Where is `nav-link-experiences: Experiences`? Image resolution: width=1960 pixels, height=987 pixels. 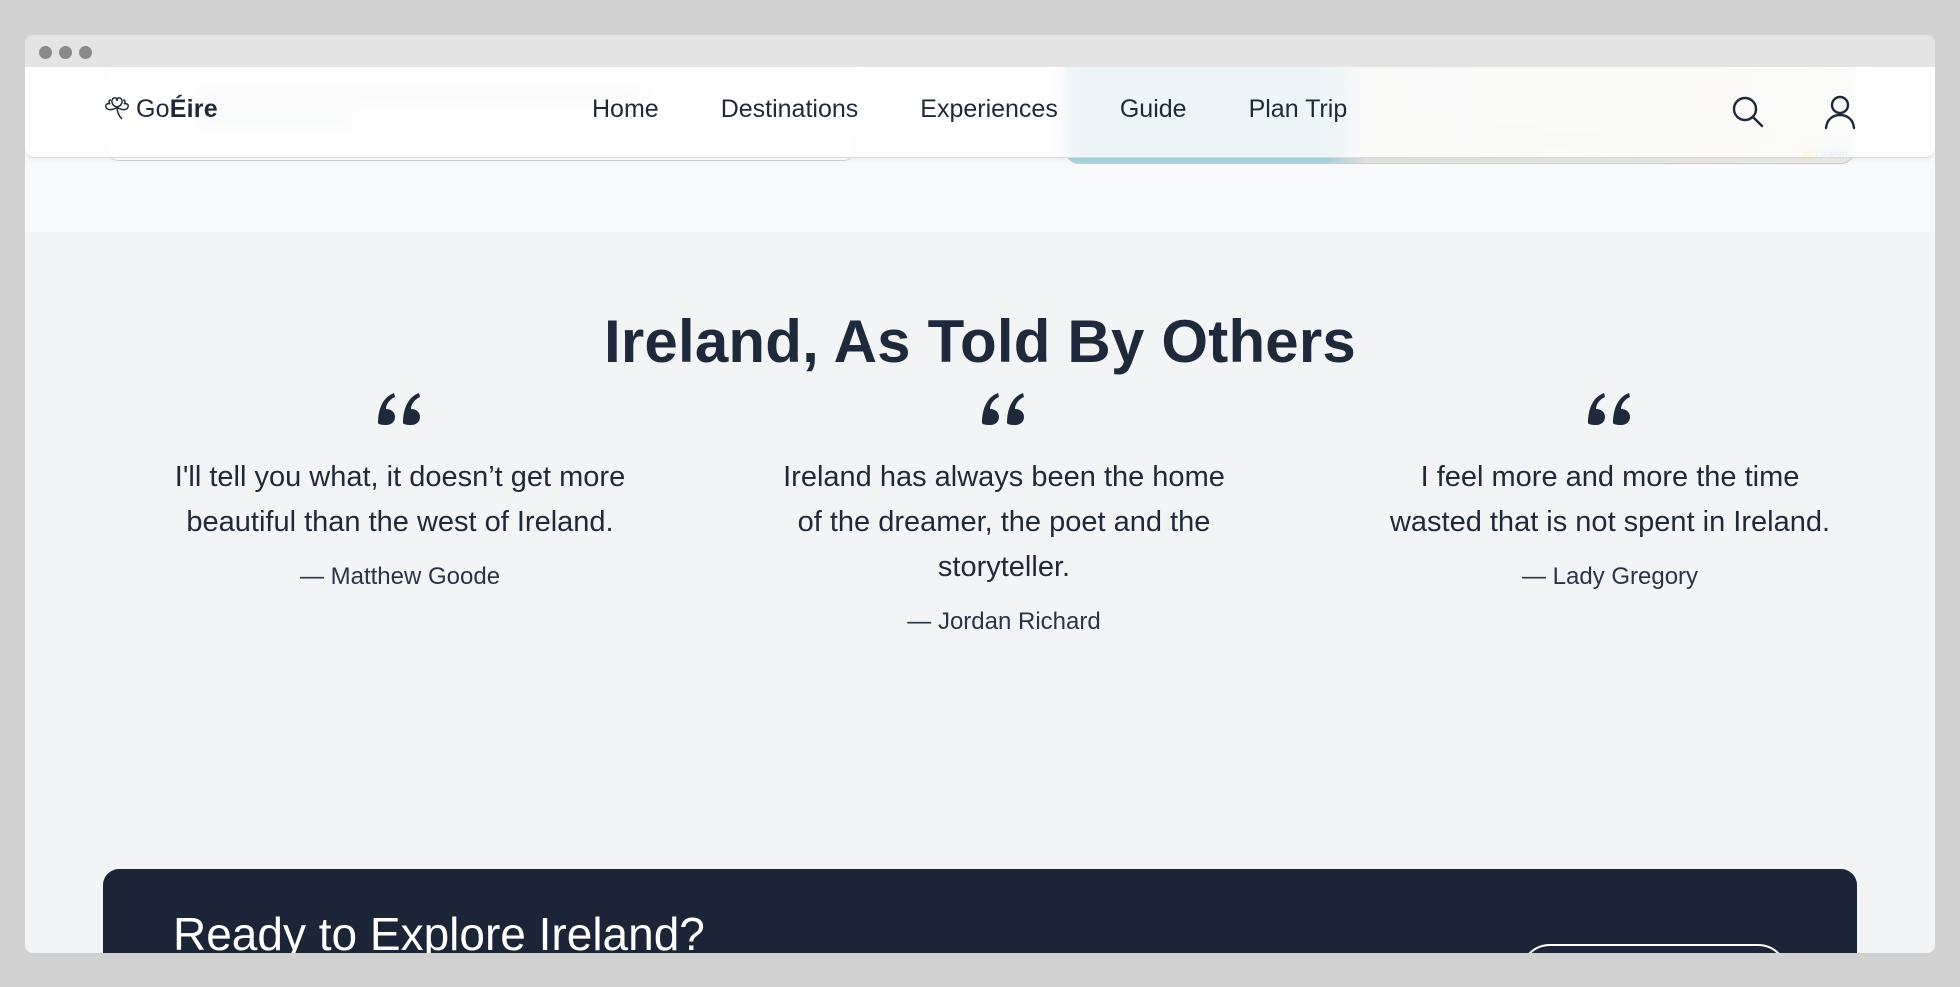
nav-link-experiences: Experiences is located at coordinates (989, 109).